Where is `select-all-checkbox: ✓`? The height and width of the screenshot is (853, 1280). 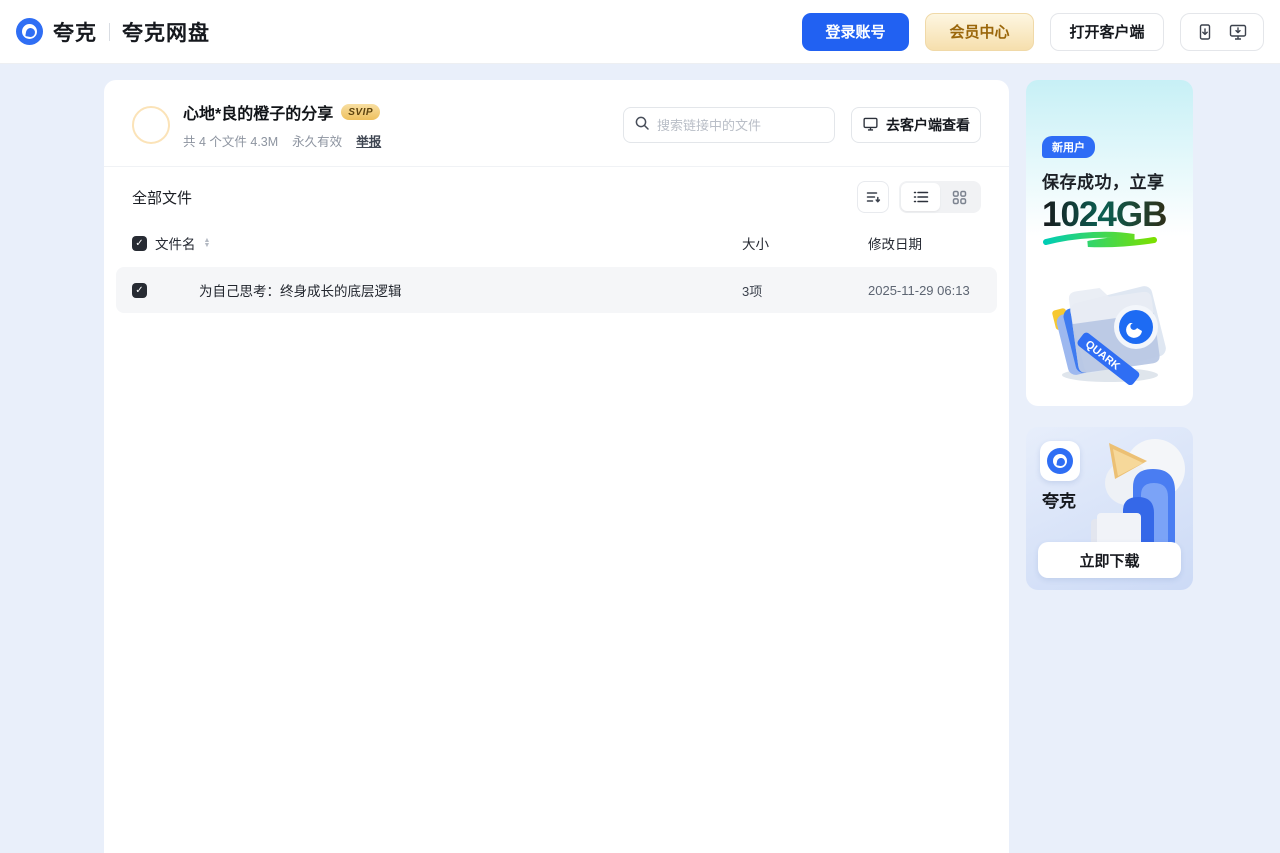 select-all-checkbox: ✓ is located at coordinates (139, 243).